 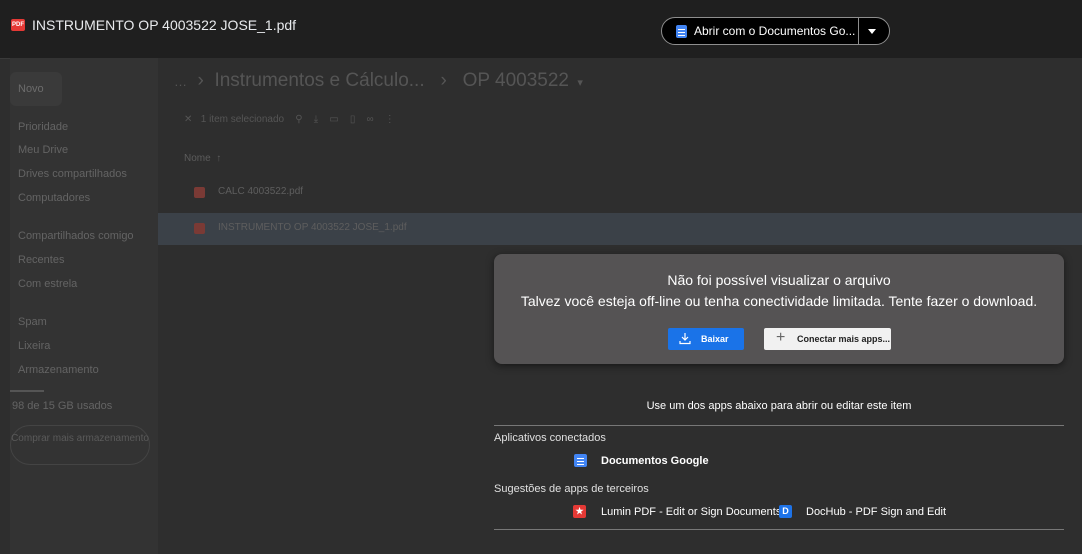 I want to click on selection-count: 1 item selecionado, so click(x=242, y=119).